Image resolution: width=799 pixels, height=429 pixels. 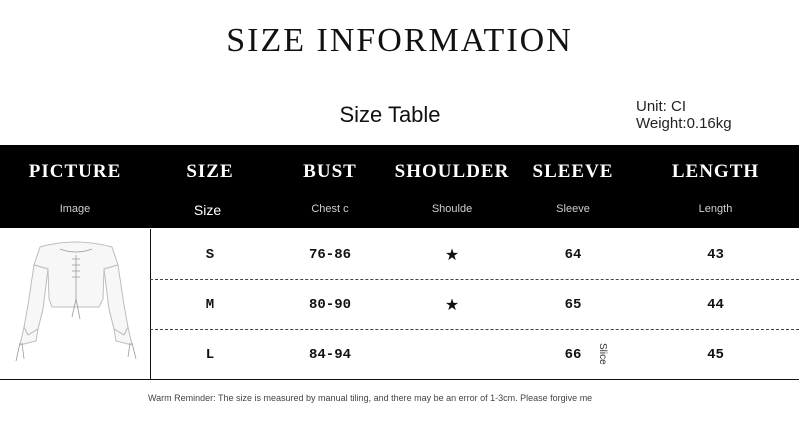 I want to click on cell-size: M, so click(x=210, y=305).